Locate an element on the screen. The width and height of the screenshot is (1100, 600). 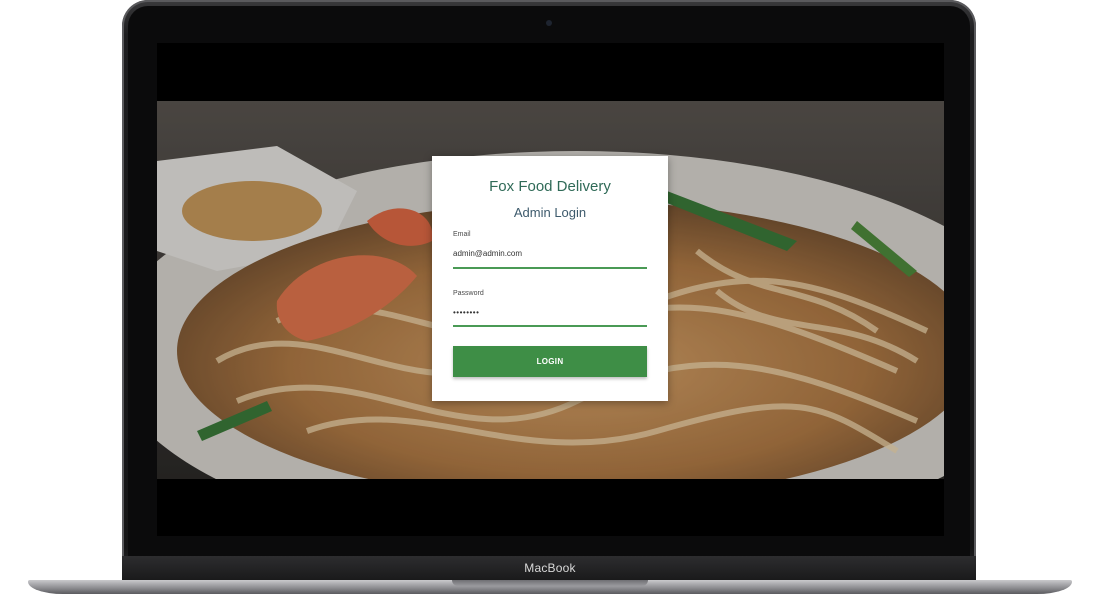
brand-title: Fox Food Delivery is located at coordinates (550, 186).